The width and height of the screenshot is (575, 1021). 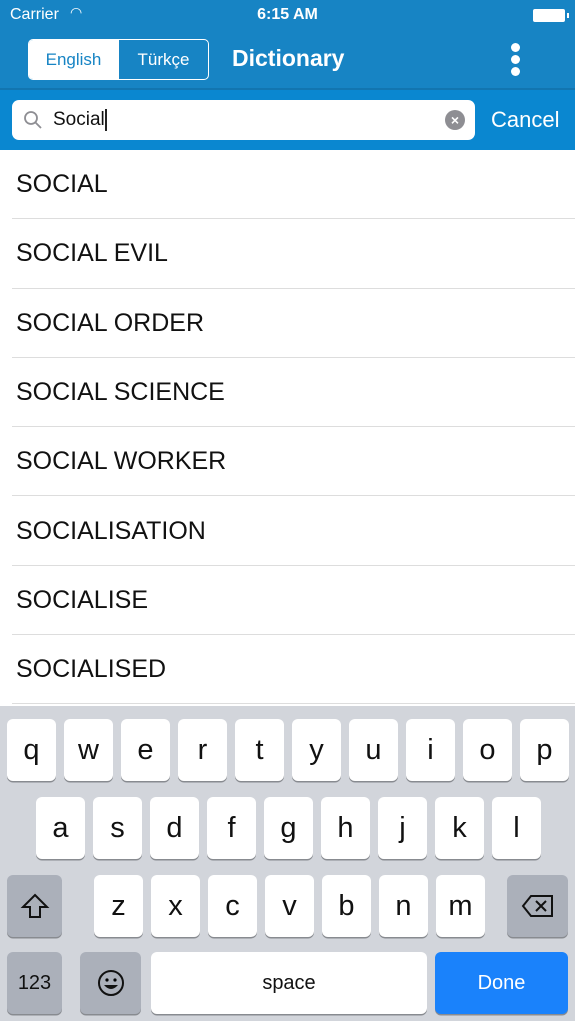 I want to click on segment-turkce: Türkçe, so click(x=163, y=59).